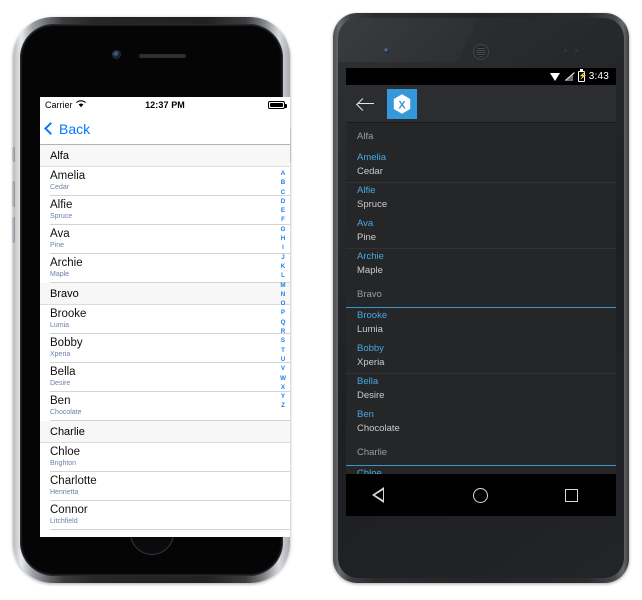 This screenshot has height=600, width=642. Describe the element at coordinates (283, 331) in the screenshot. I see `index-letter: R` at that location.